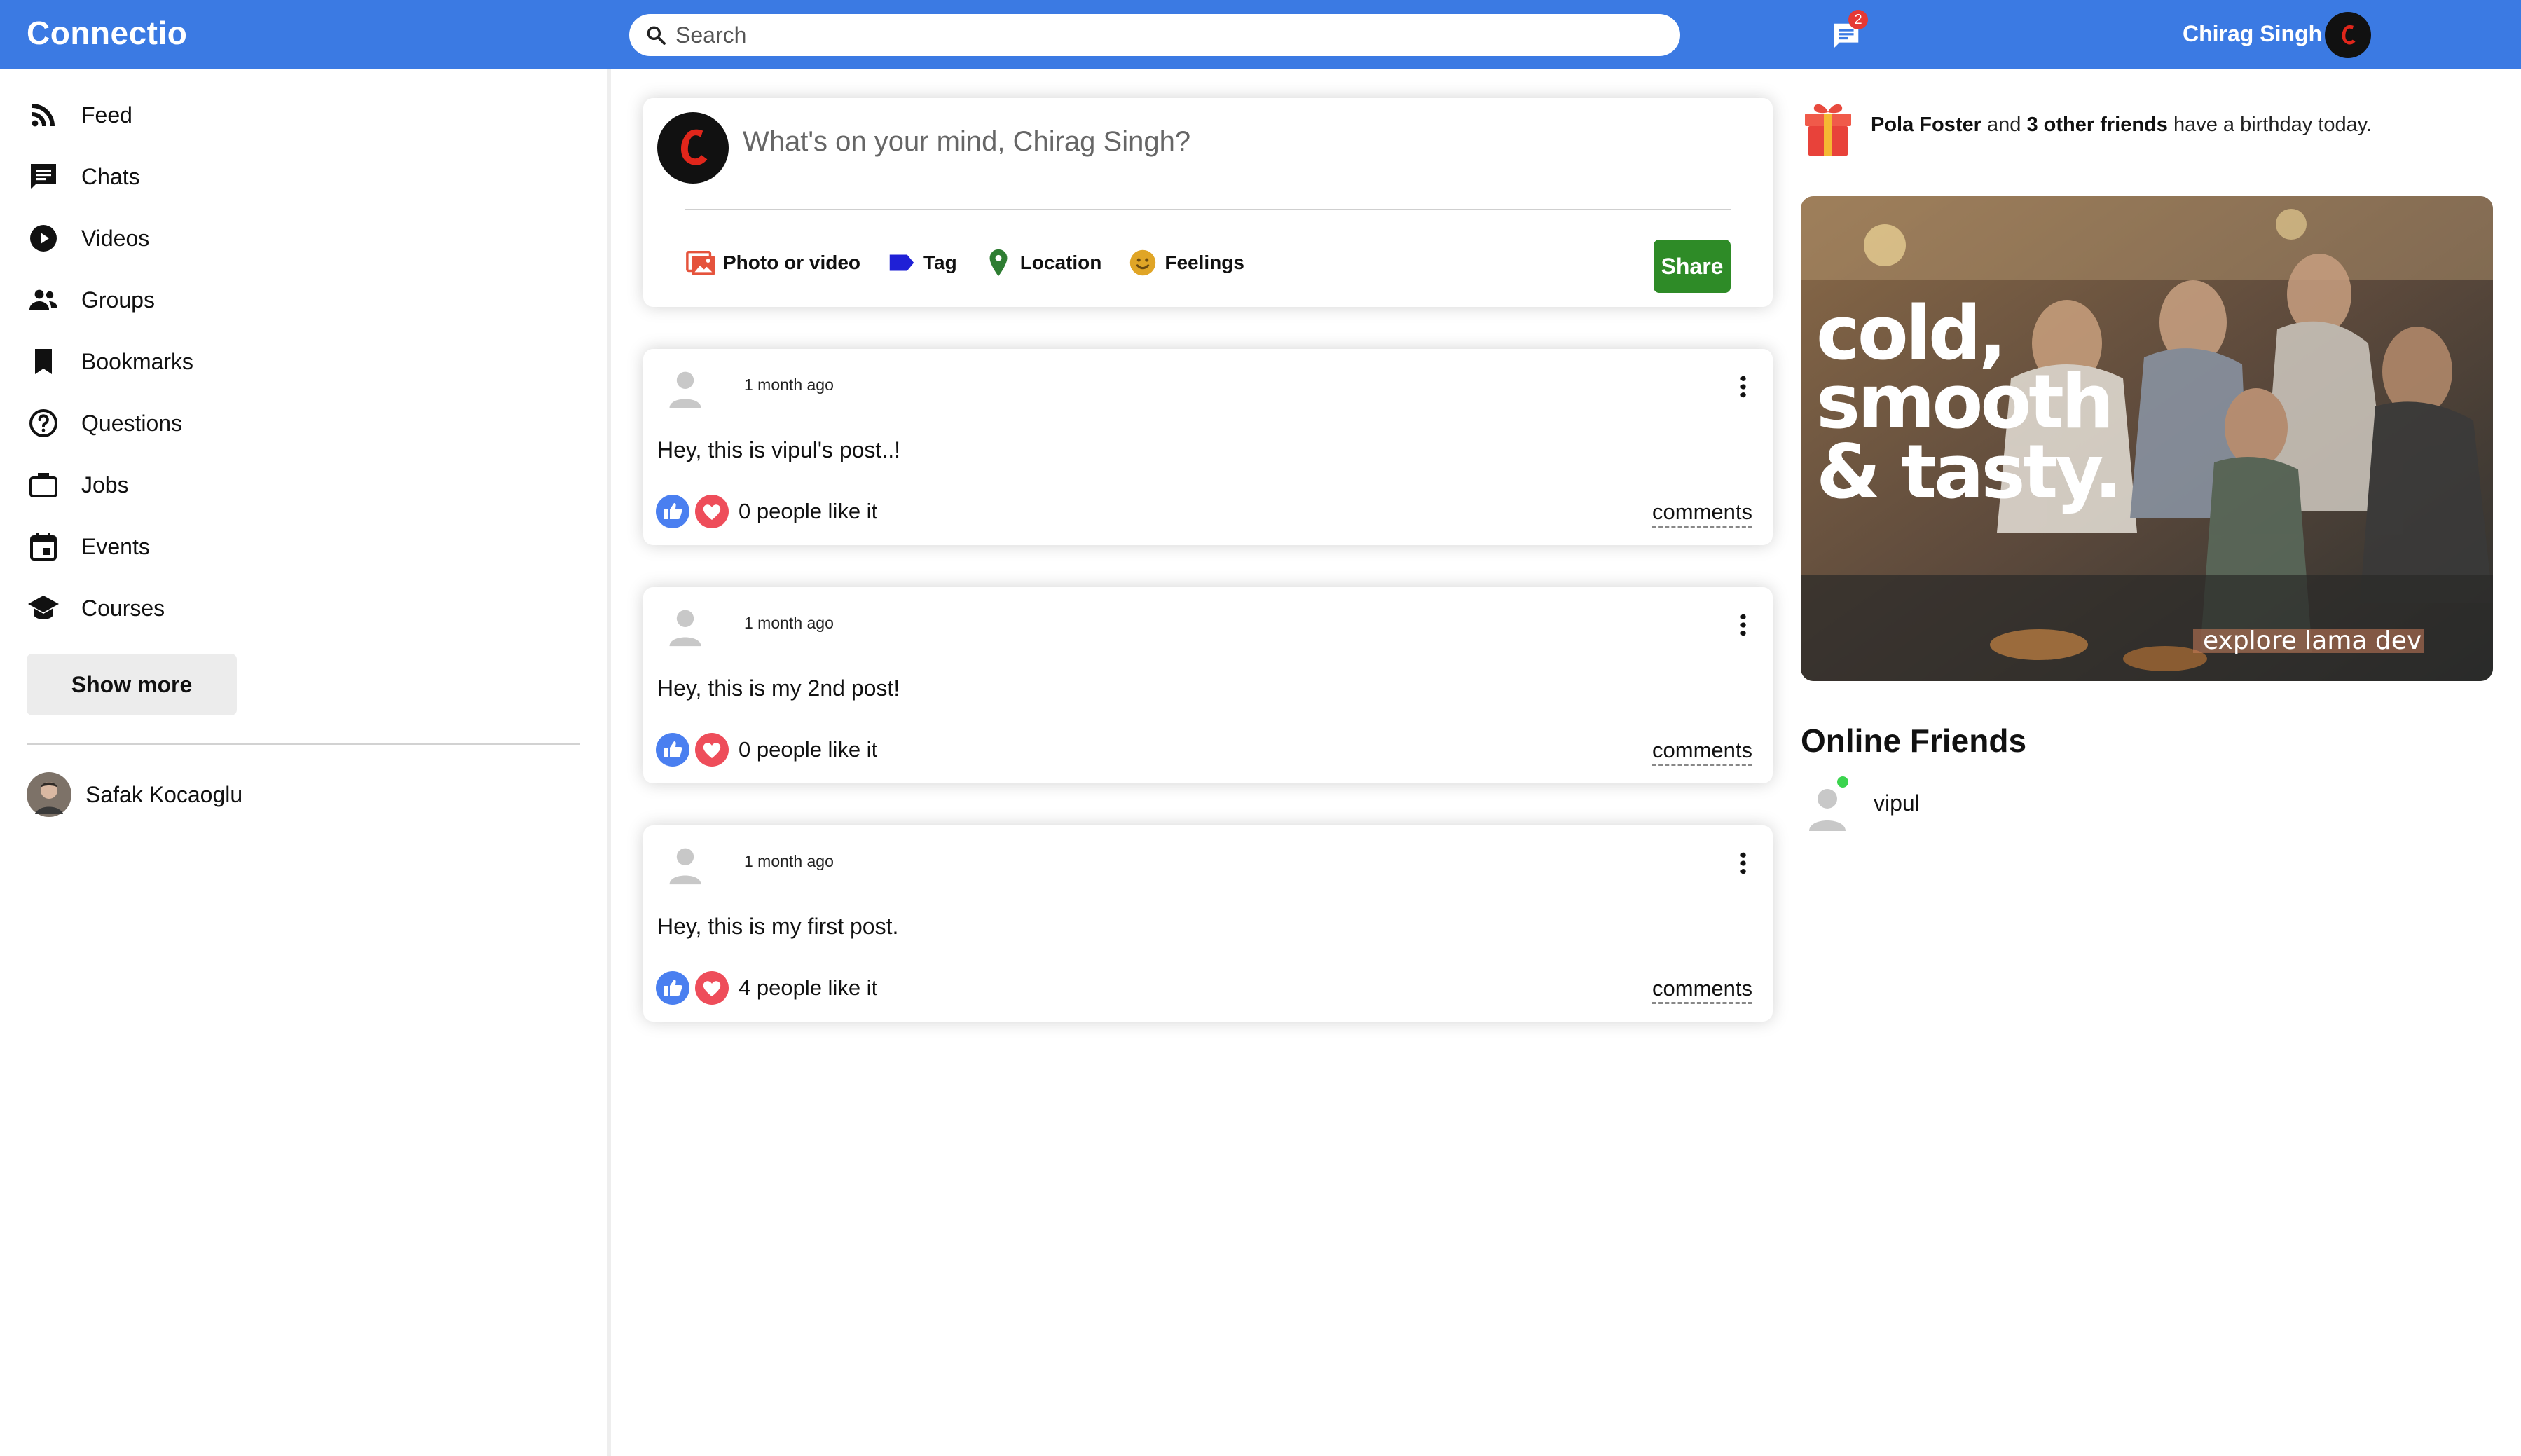 The height and width of the screenshot is (1456, 2521). I want to click on sidebar-item-label: Videos, so click(115, 238).